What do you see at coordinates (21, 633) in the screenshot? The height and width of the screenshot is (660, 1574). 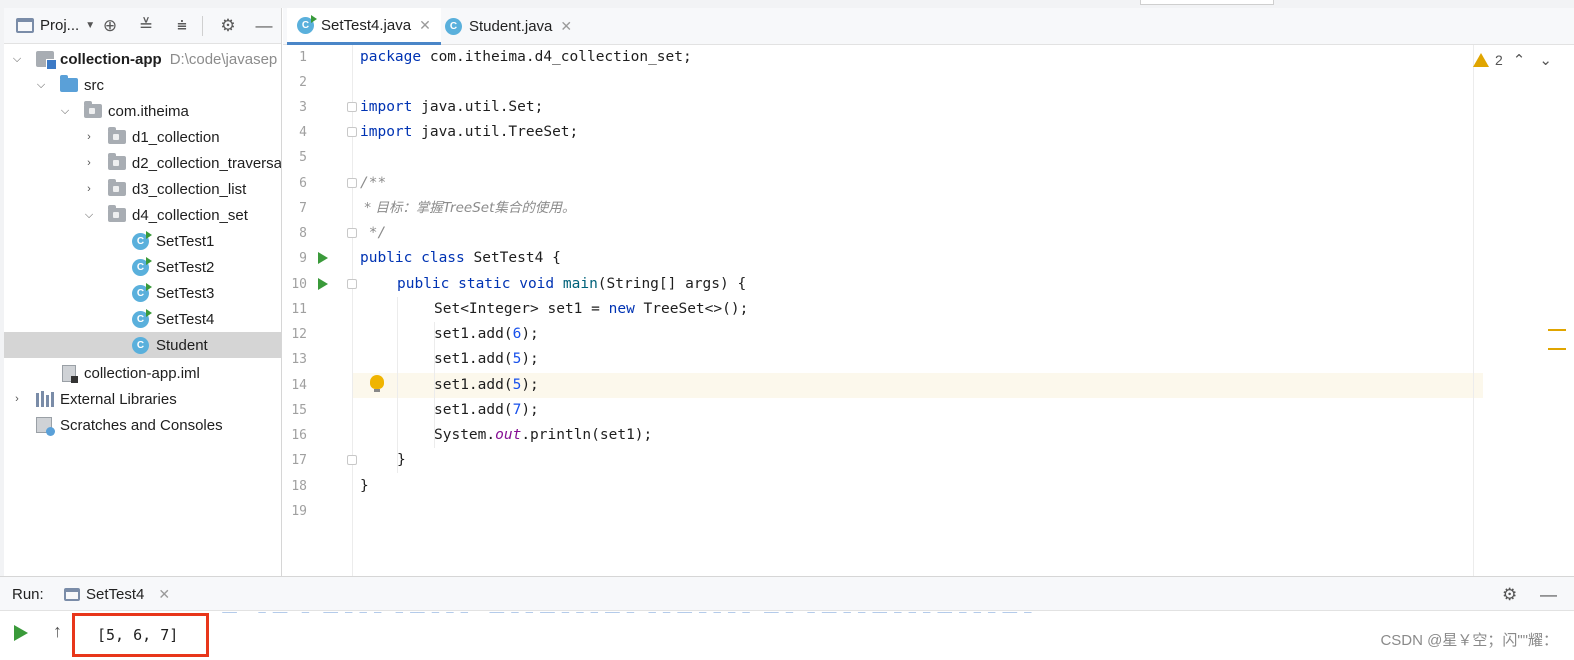 I see `rerun-icon` at bounding box center [21, 633].